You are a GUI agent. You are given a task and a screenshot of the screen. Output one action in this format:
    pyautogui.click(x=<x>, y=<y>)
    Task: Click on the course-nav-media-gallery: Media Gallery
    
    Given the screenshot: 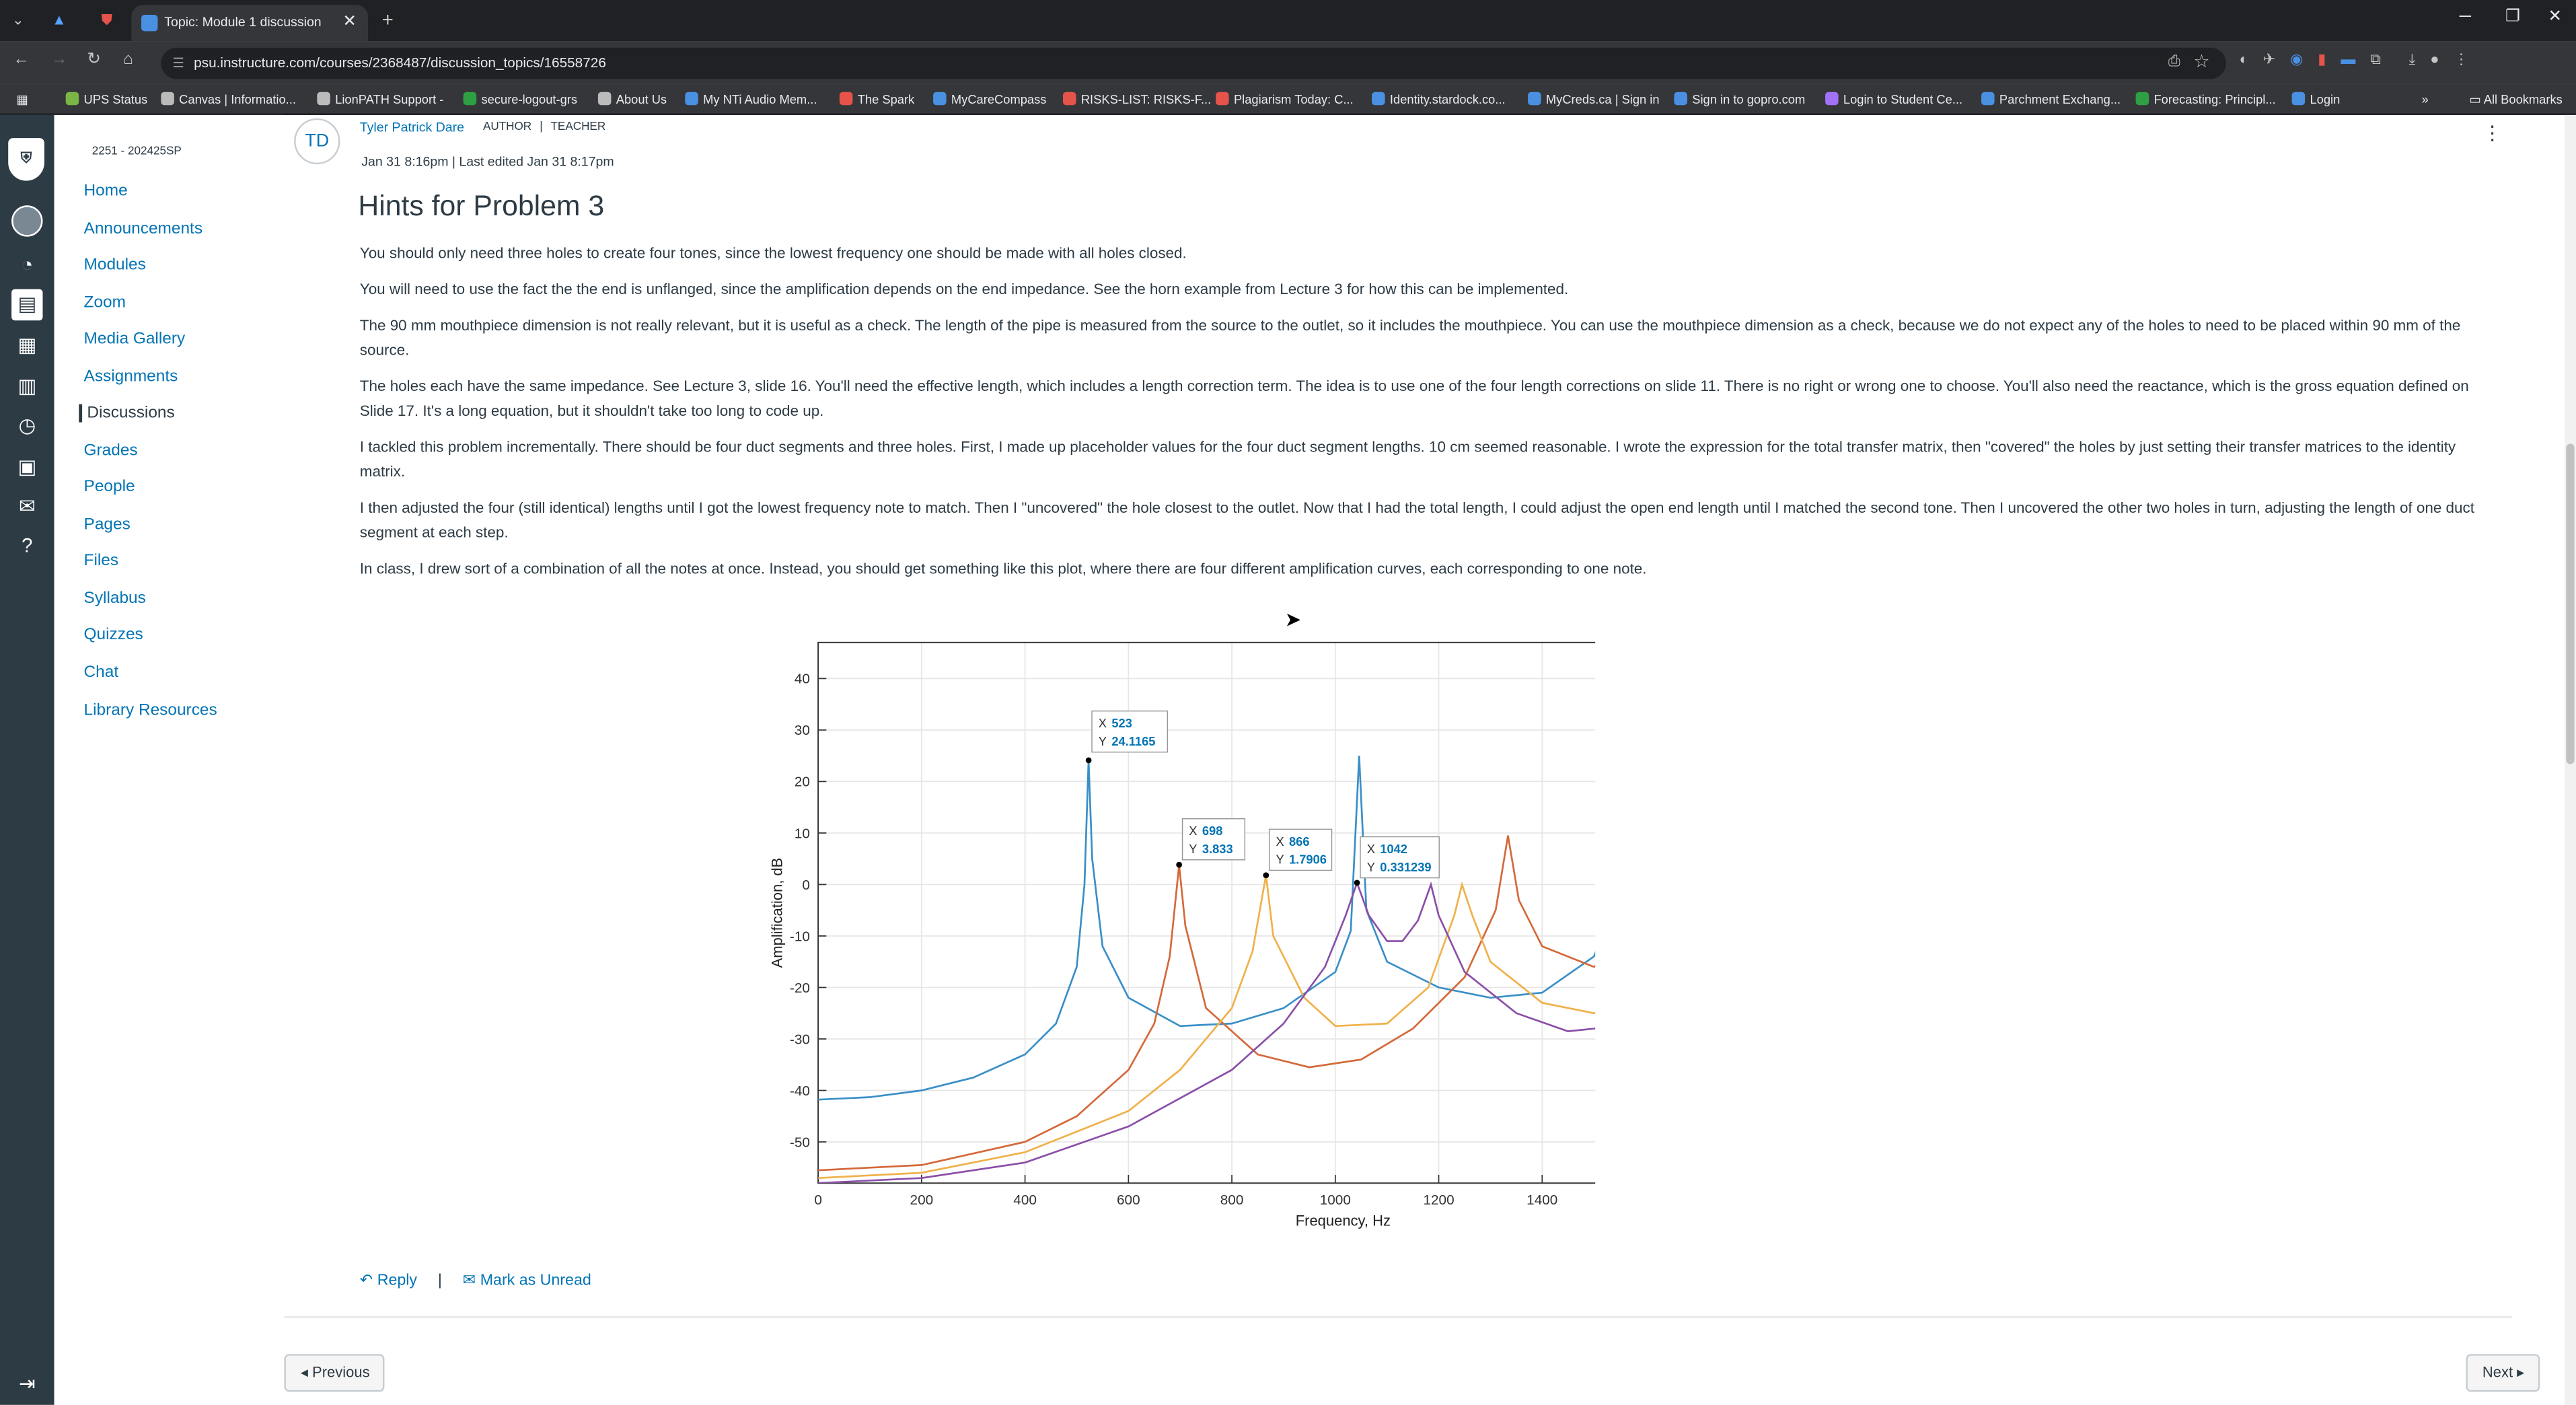 What is the action you would take?
    pyautogui.click(x=135, y=339)
    